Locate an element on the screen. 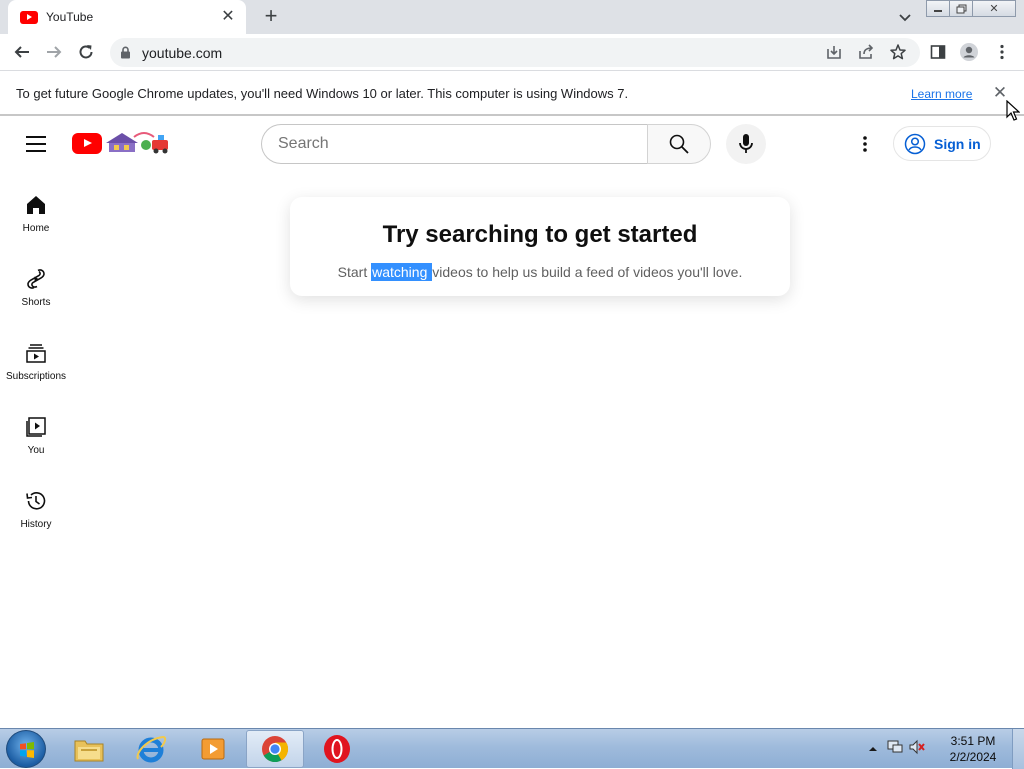 The height and width of the screenshot is (769, 1024). search-input: Search is located at coordinates (454, 144).